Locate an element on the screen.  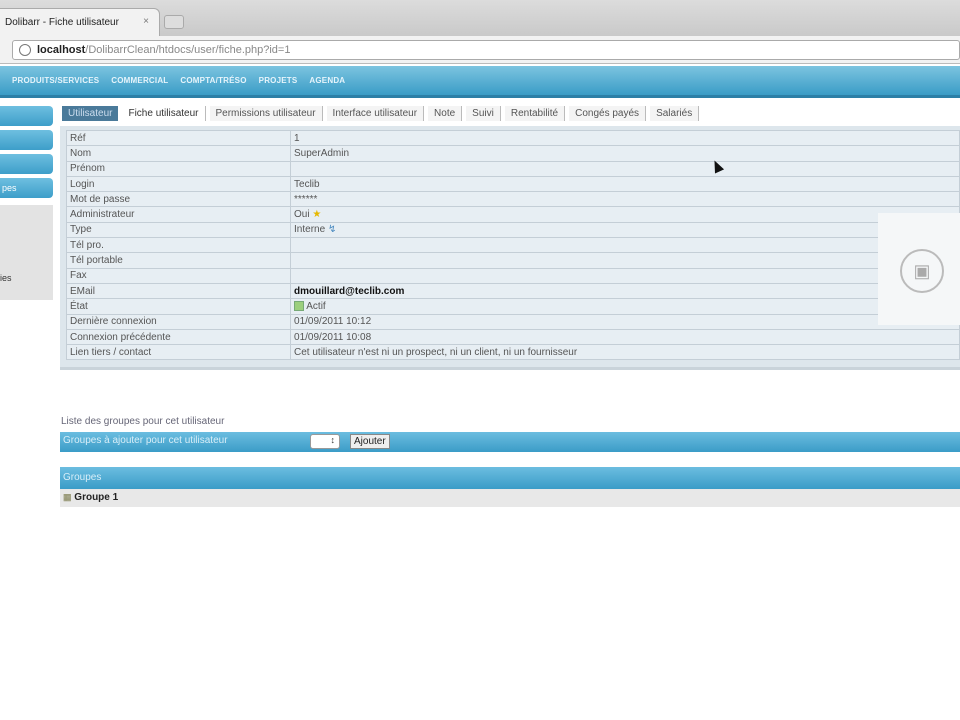
tab-fiche: Fiche utilisateur is located at coordinates (164, 113).